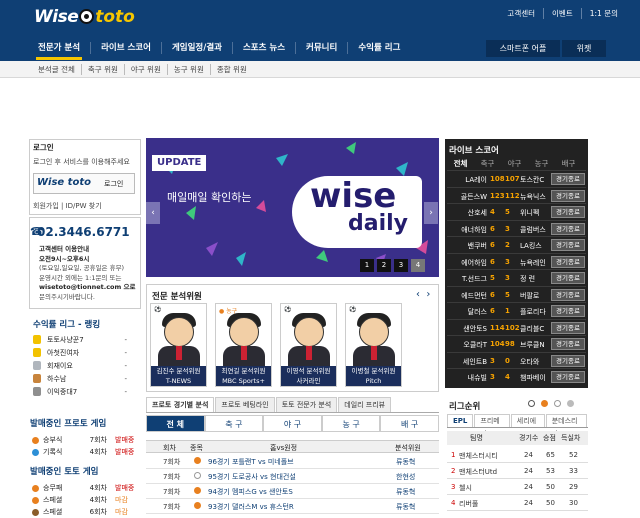 This screenshot has width=640, height=518. What do you see at coordinates (178, 345) in the screenshot?
I see `analyst-card: ⚽ 김진수 분석위원 T-NEWS` at bounding box center [178, 345].